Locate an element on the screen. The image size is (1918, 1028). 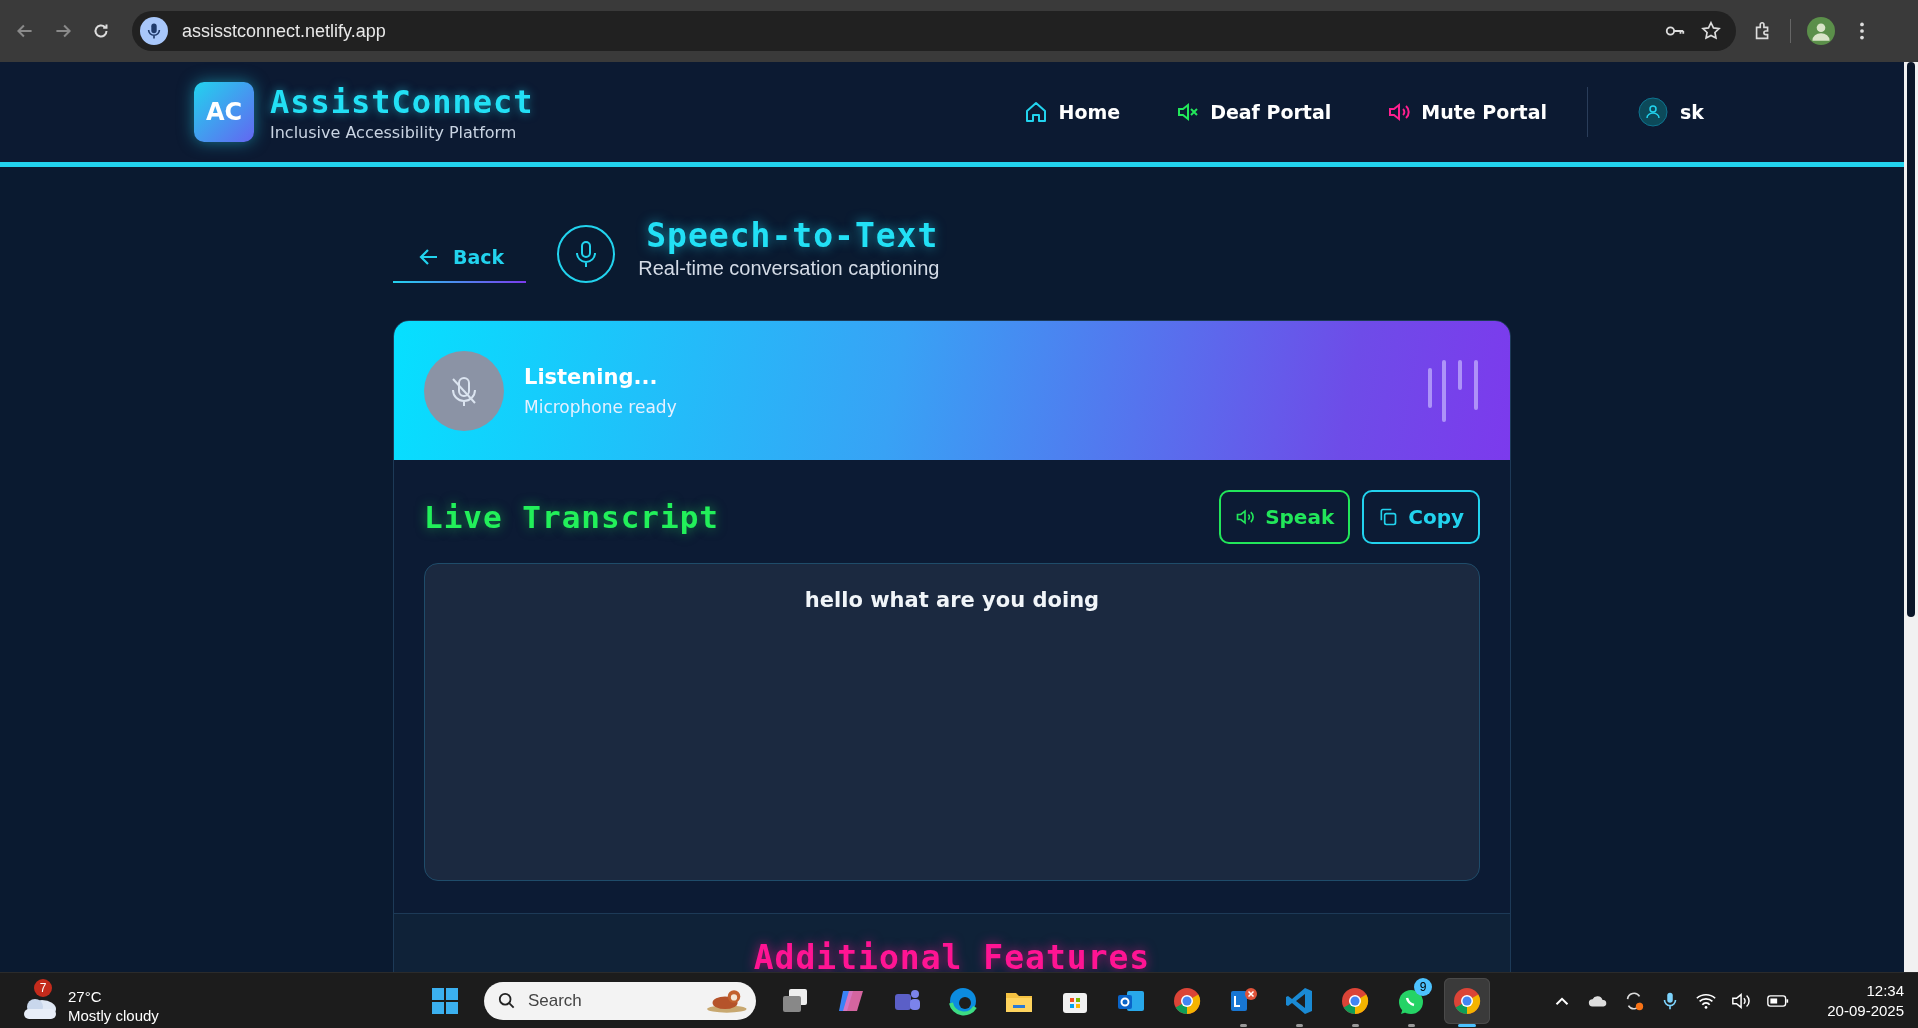
section-title: Live Transcript is located at coordinates (571, 517).